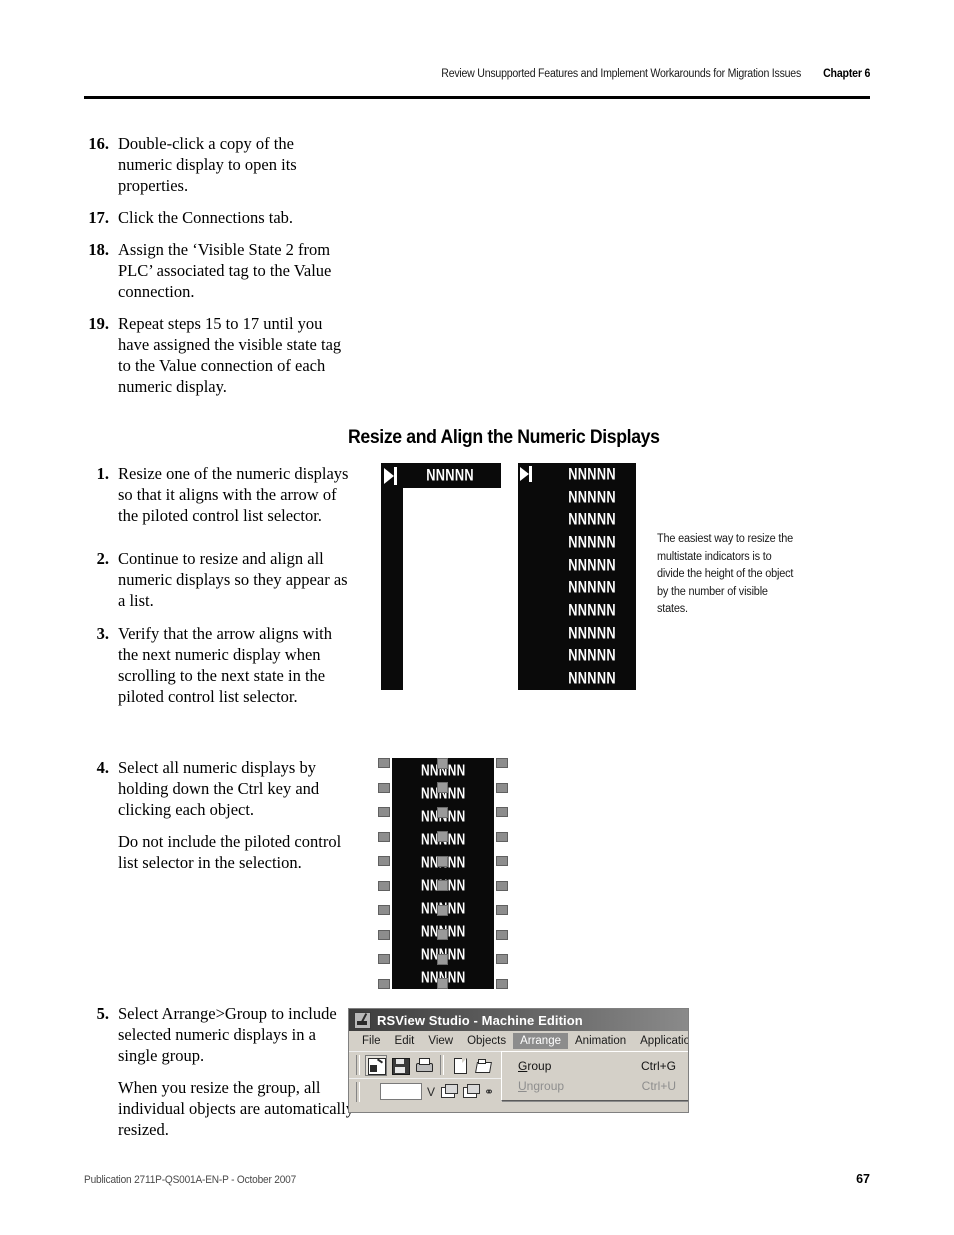 This screenshot has width=954, height=1235. What do you see at coordinates (595, 1086) in the screenshot?
I see `menu-option-ungroup: Ungroup Ctrl+U` at bounding box center [595, 1086].